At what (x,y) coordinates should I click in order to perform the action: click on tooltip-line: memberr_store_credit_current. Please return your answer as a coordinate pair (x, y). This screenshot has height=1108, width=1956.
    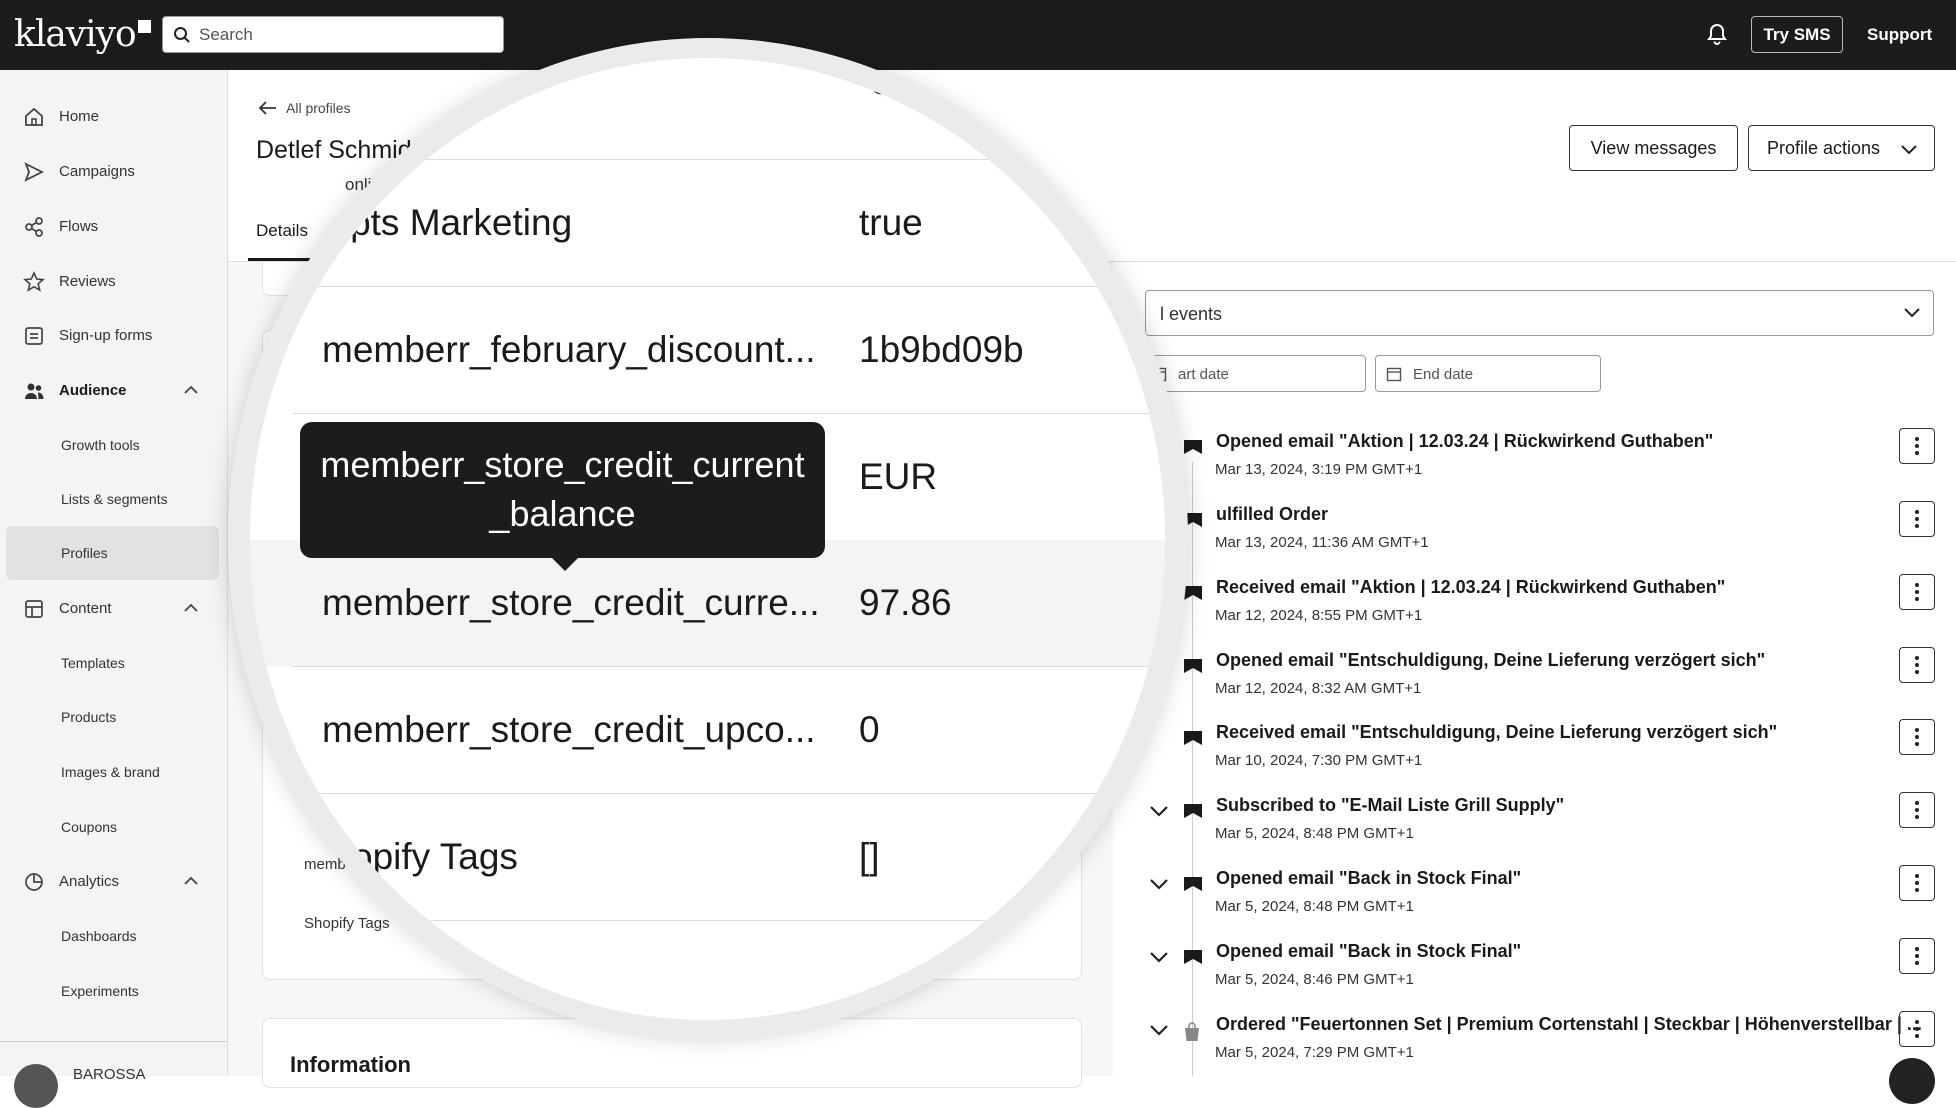
    Looking at the image, I should click on (562, 464).